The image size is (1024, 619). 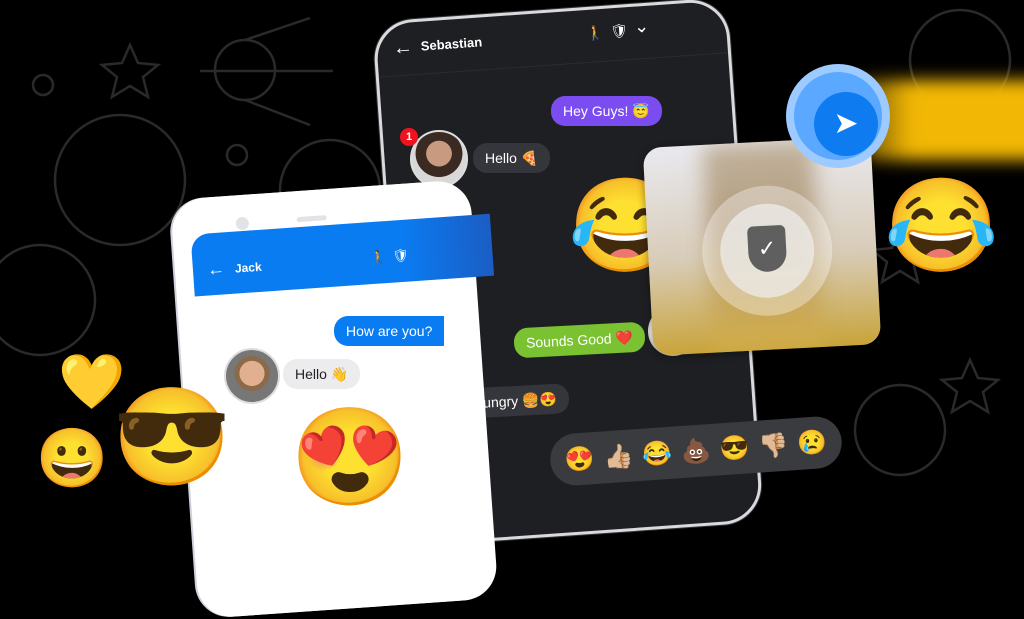 I want to click on avatar-jack, so click(x=252, y=376).